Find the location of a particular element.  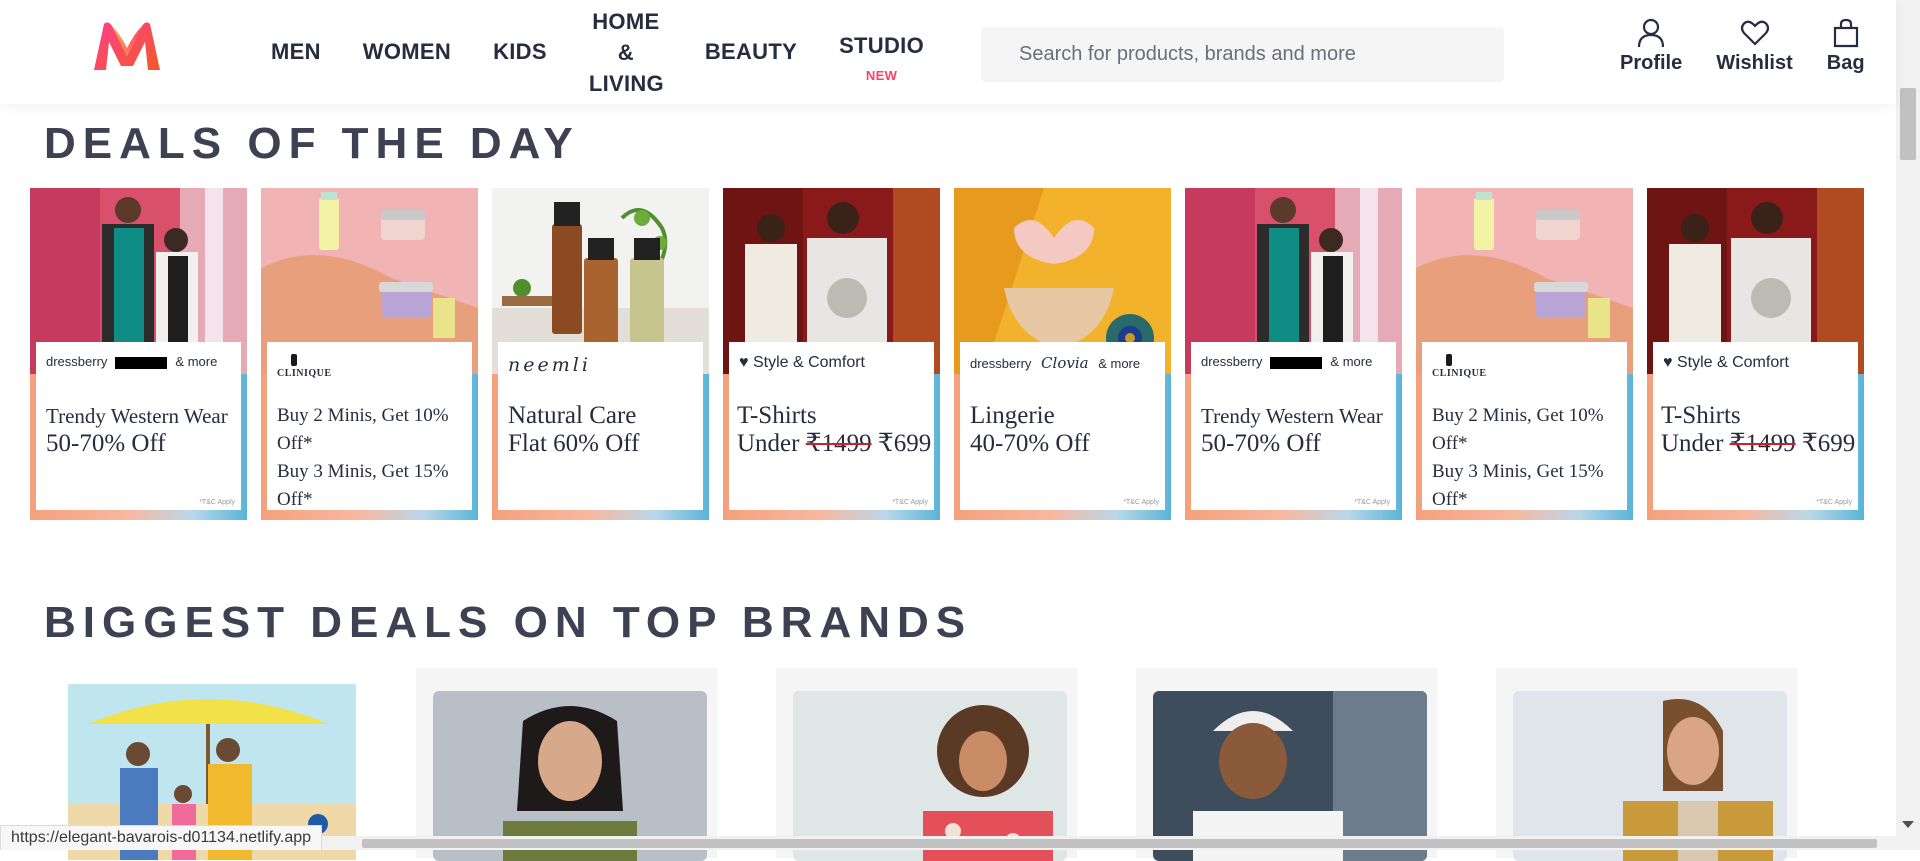

nav-kids: KIDS is located at coordinates (520, 52).